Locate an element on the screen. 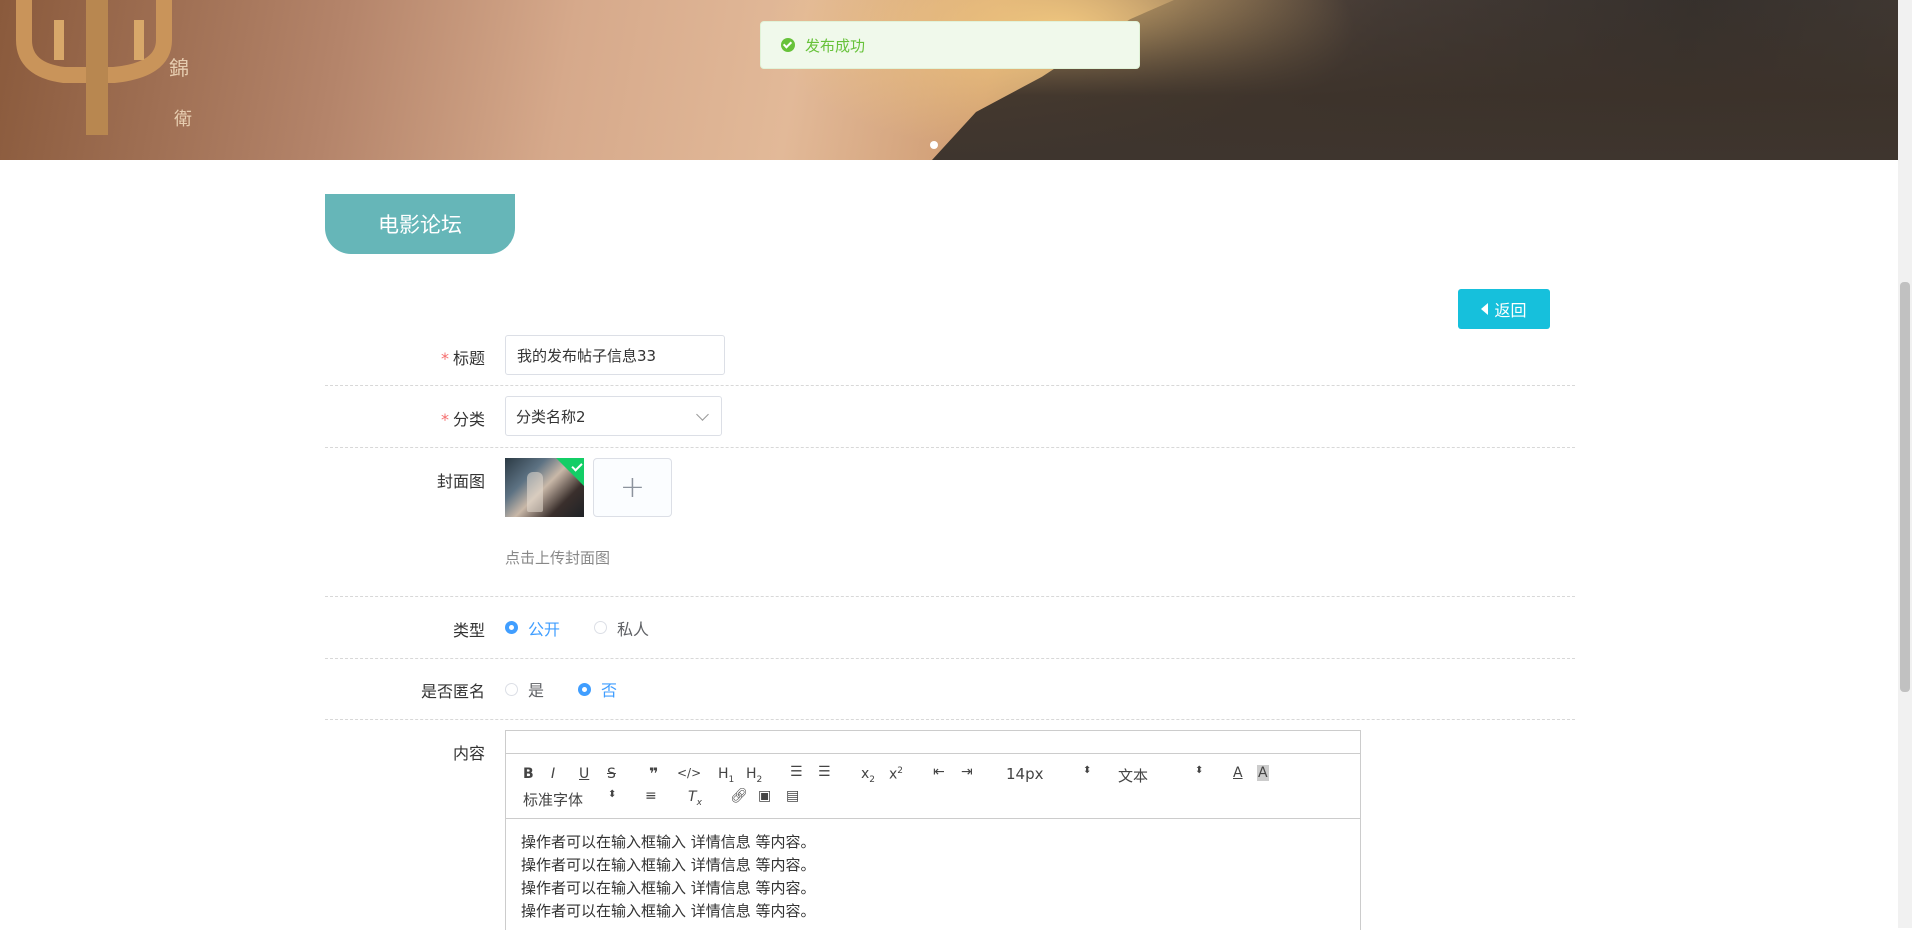 Image resolution: width=1912 pixels, height=930 pixels. form-row-type: 类型 公开 私人 is located at coordinates (950, 628).